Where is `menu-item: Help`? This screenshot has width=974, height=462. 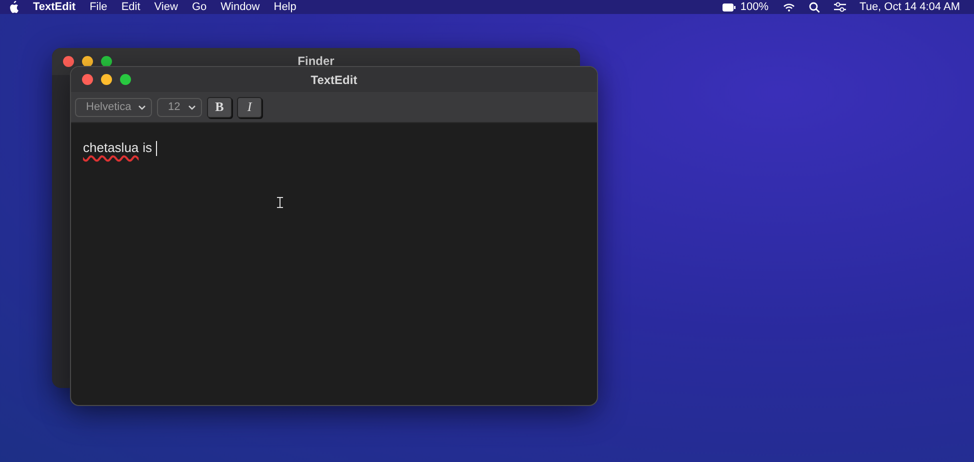
menu-item: Help is located at coordinates (285, 7).